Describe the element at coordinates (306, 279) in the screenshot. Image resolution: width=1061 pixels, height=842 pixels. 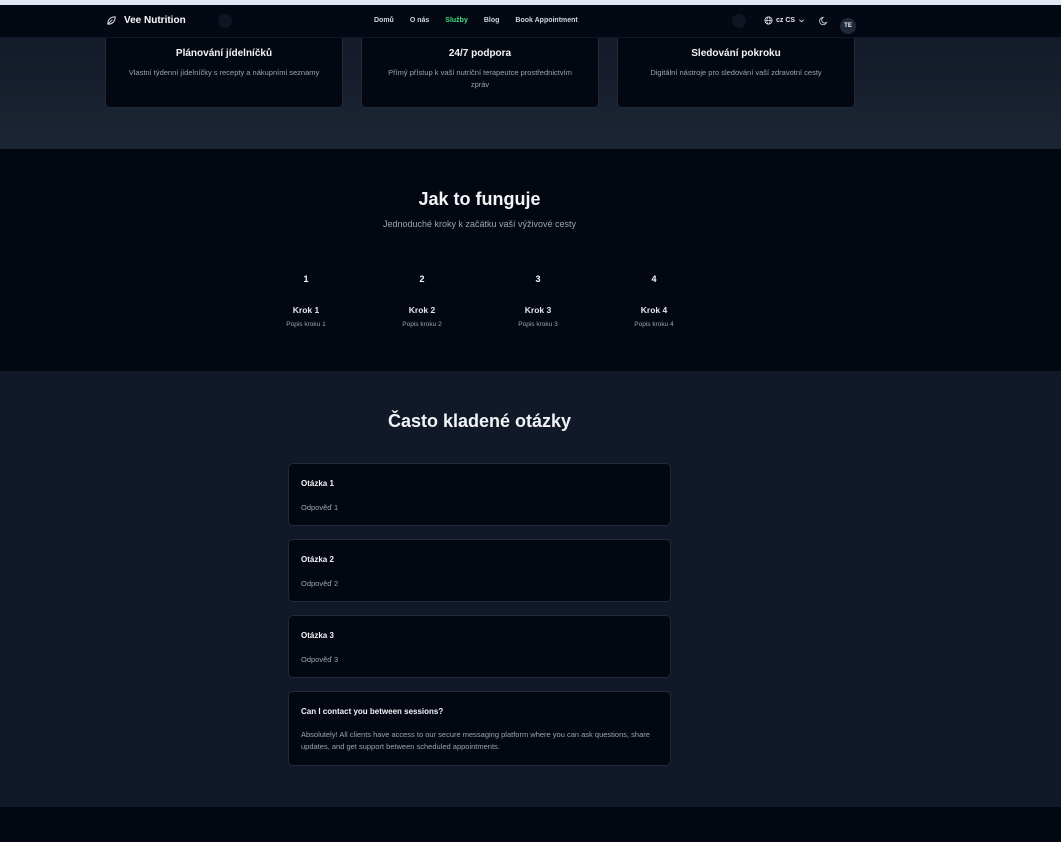
I see `step-number: 1` at that location.